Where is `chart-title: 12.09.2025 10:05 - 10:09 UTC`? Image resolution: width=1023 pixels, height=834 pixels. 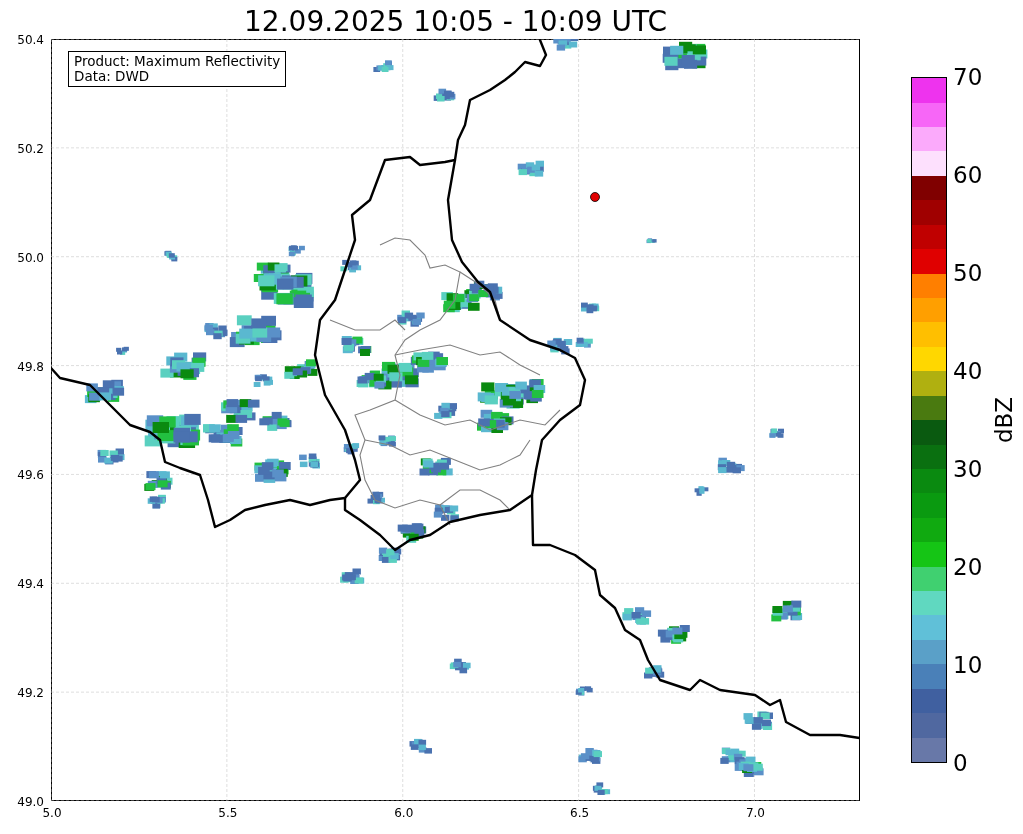
chart-title: 12.09.2025 10:05 - 10:09 UTC is located at coordinates (455, 21).